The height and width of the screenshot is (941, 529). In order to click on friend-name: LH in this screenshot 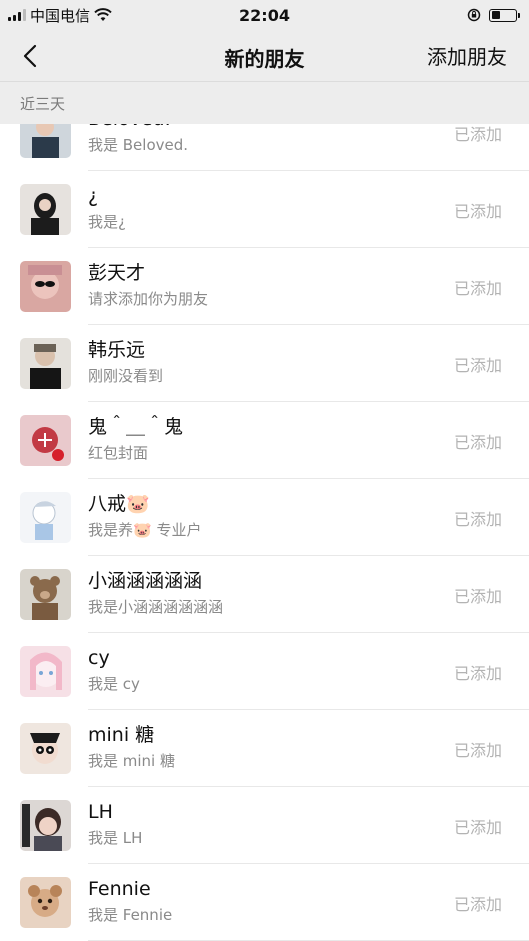, I will do `click(100, 812)`.